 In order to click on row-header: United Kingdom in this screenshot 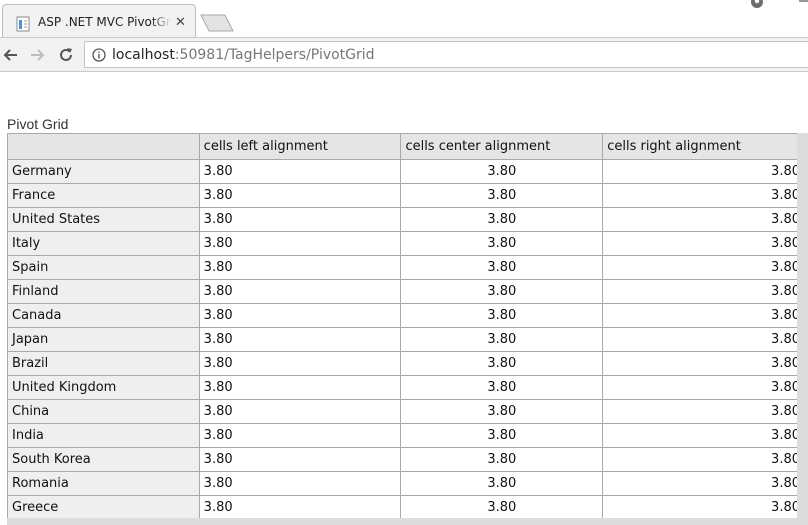, I will do `click(103, 387)`.